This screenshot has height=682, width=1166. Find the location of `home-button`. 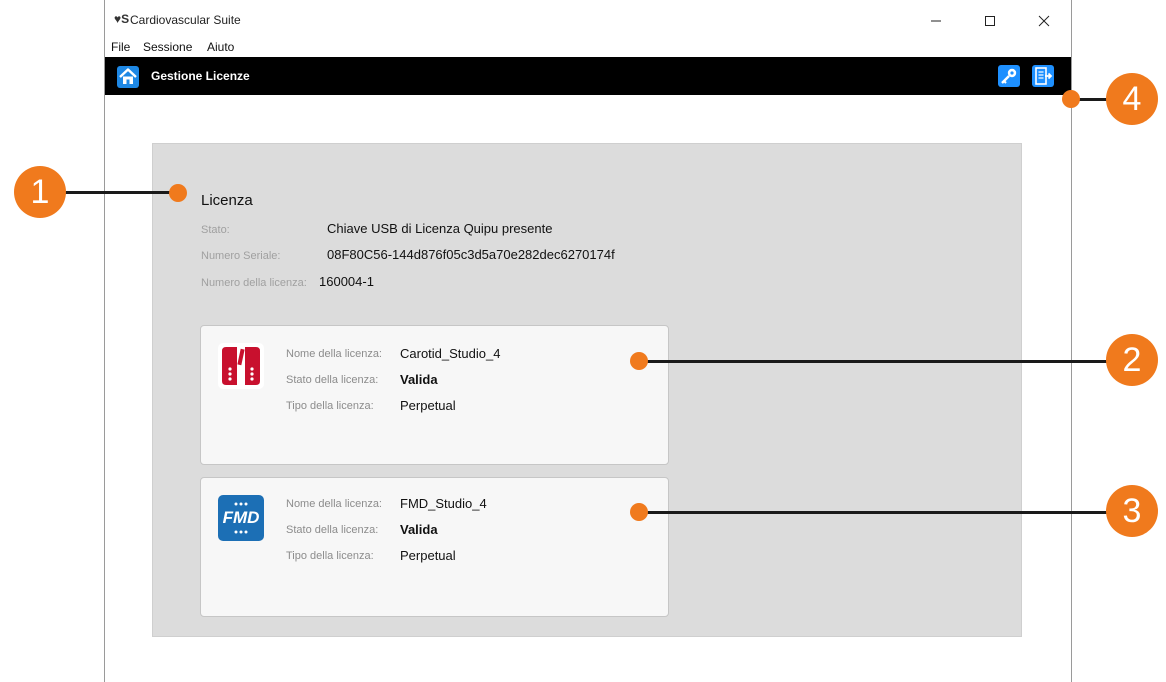

home-button is located at coordinates (128, 77).